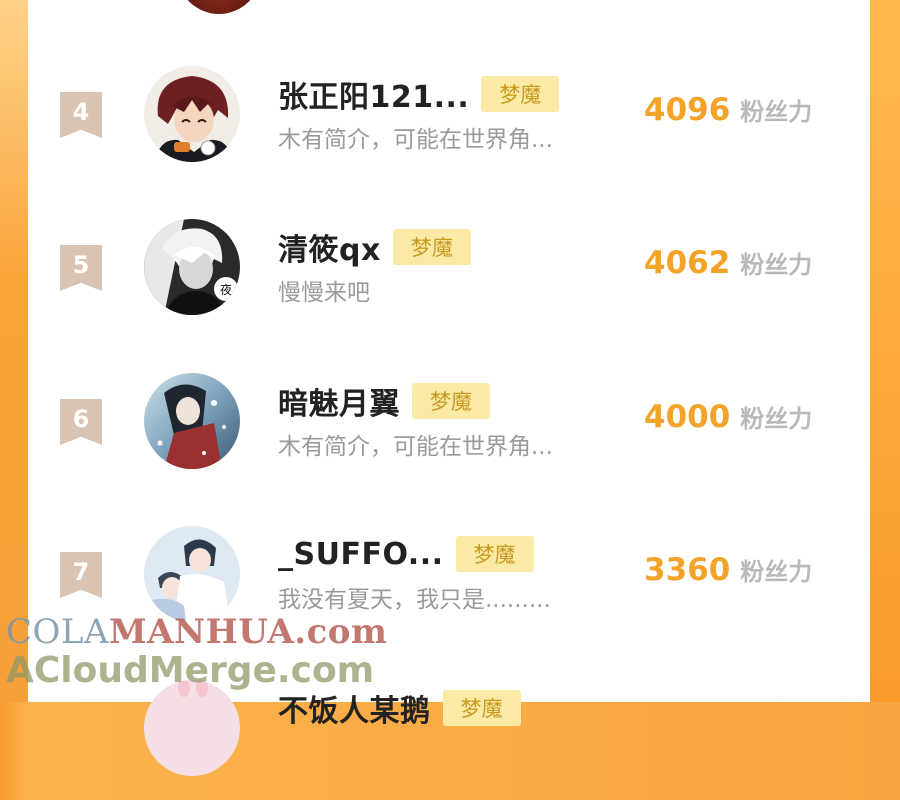 Image resolution: width=900 pixels, height=800 pixels. I want to click on fan-power: 3360 粉丝力, so click(728, 570).